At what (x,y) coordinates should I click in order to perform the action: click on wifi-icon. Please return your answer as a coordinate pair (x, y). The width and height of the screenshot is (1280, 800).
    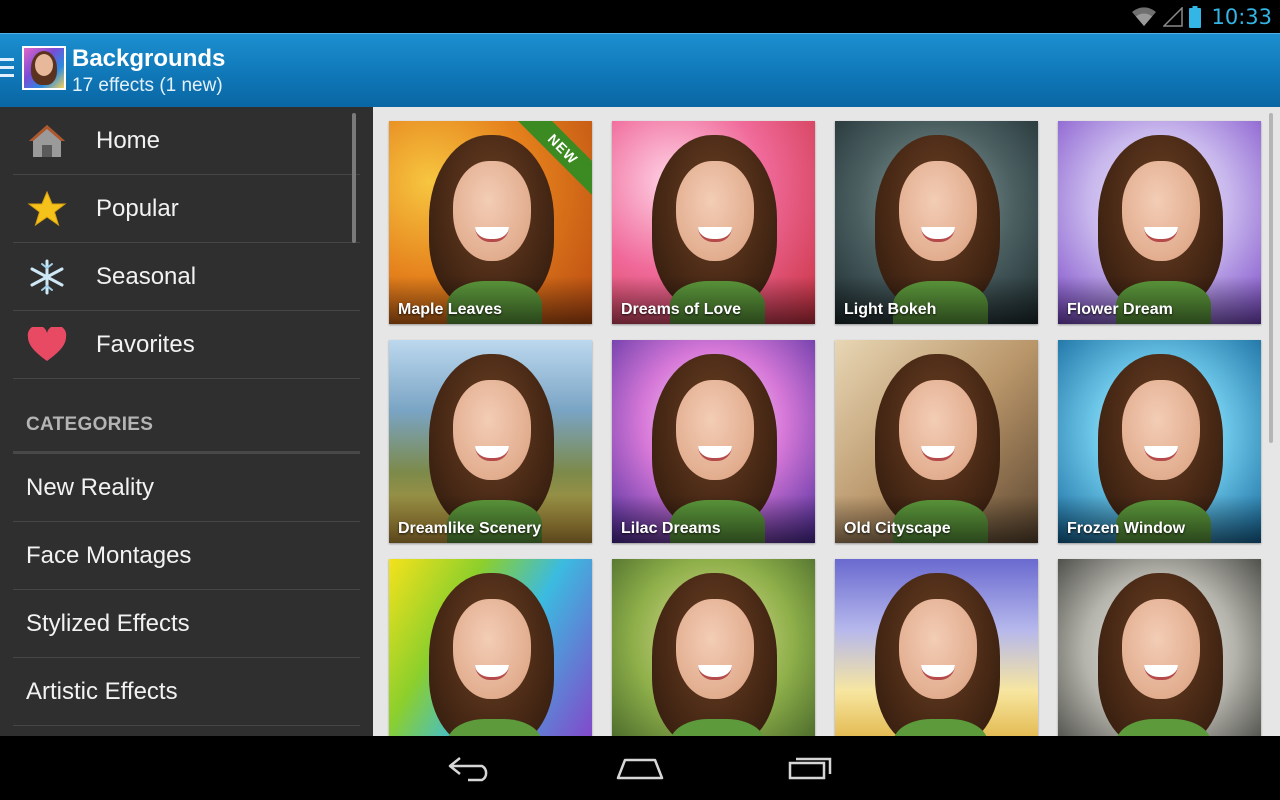
    Looking at the image, I should click on (1144, 16).